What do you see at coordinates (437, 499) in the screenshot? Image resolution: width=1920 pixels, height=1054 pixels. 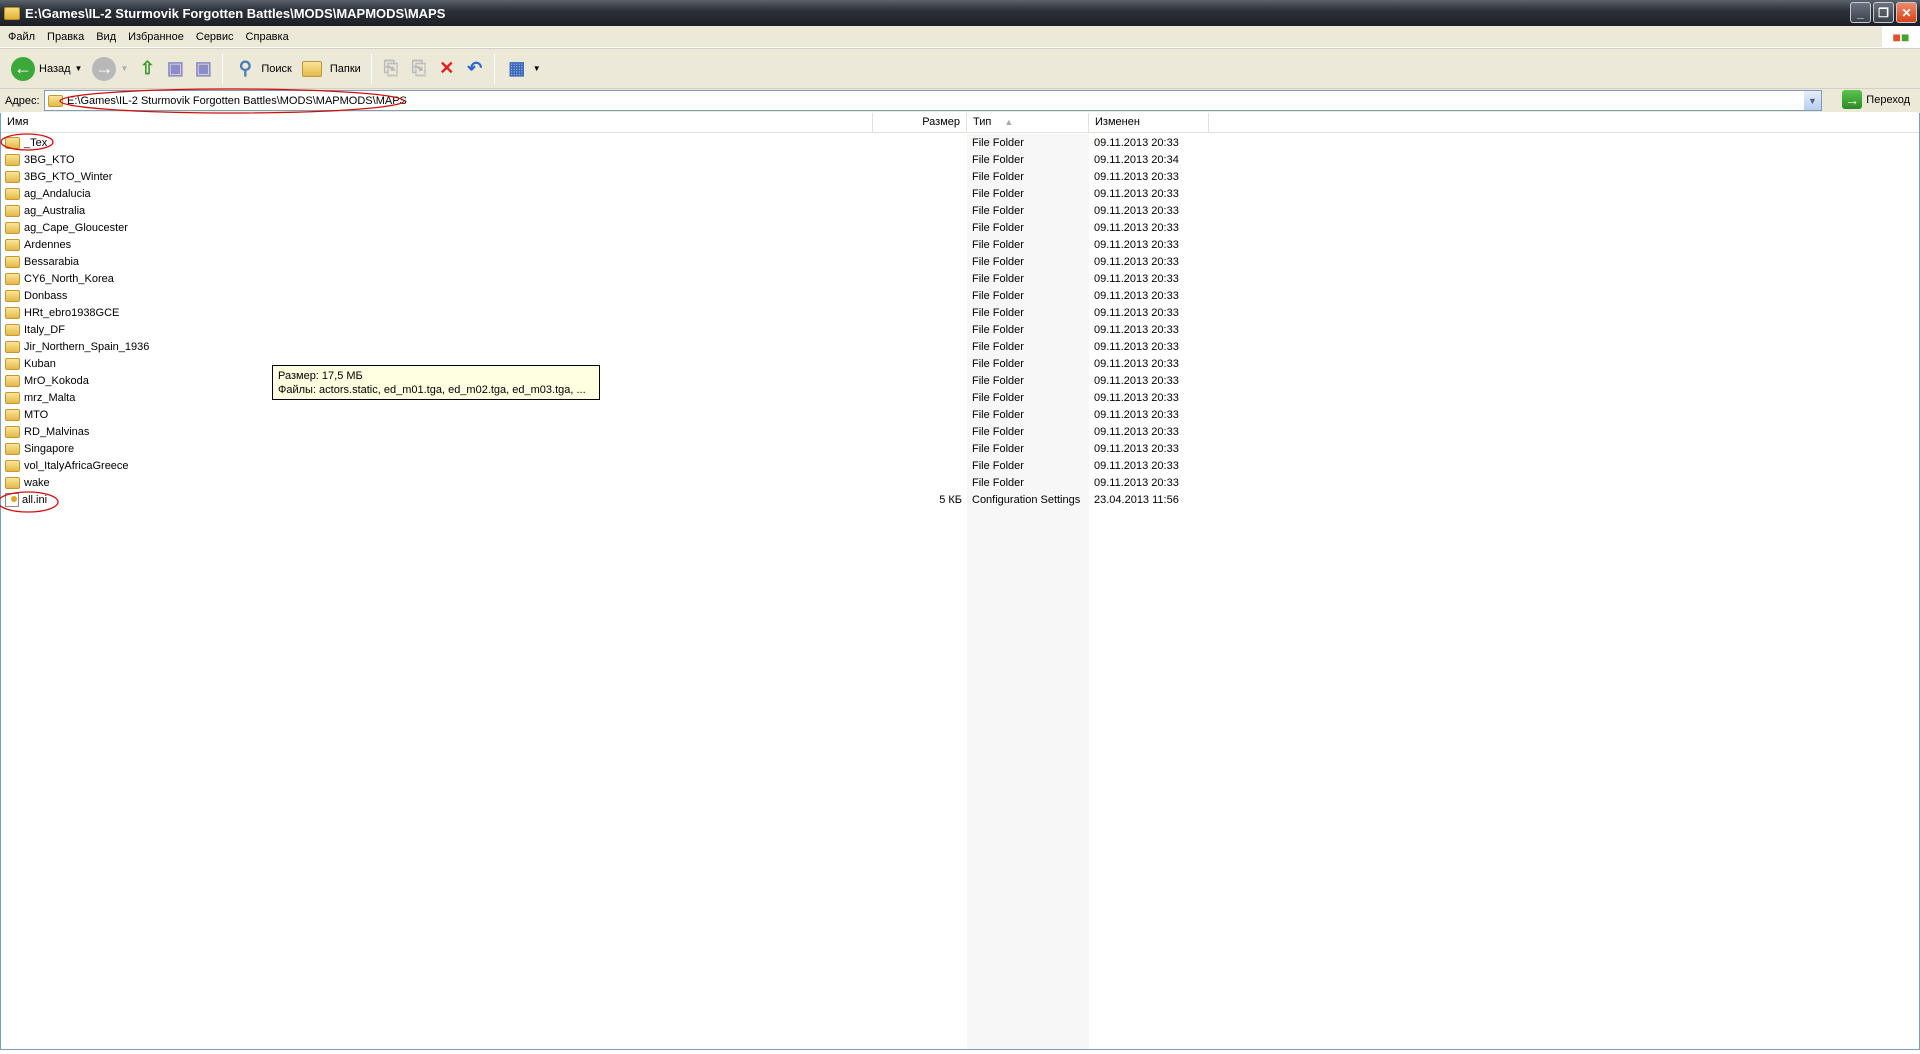 I see `file-name-cell: all.ini` at bounding box center [437, 499].